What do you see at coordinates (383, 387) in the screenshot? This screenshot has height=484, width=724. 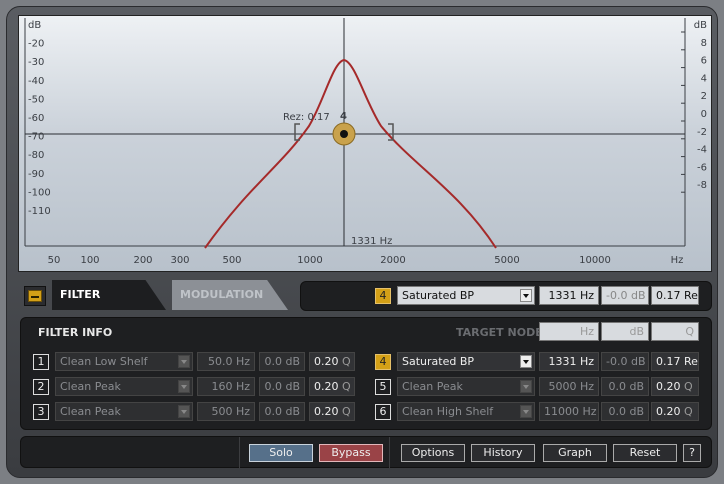 I see `filter-number: 5` at bounding box center [383, 387].